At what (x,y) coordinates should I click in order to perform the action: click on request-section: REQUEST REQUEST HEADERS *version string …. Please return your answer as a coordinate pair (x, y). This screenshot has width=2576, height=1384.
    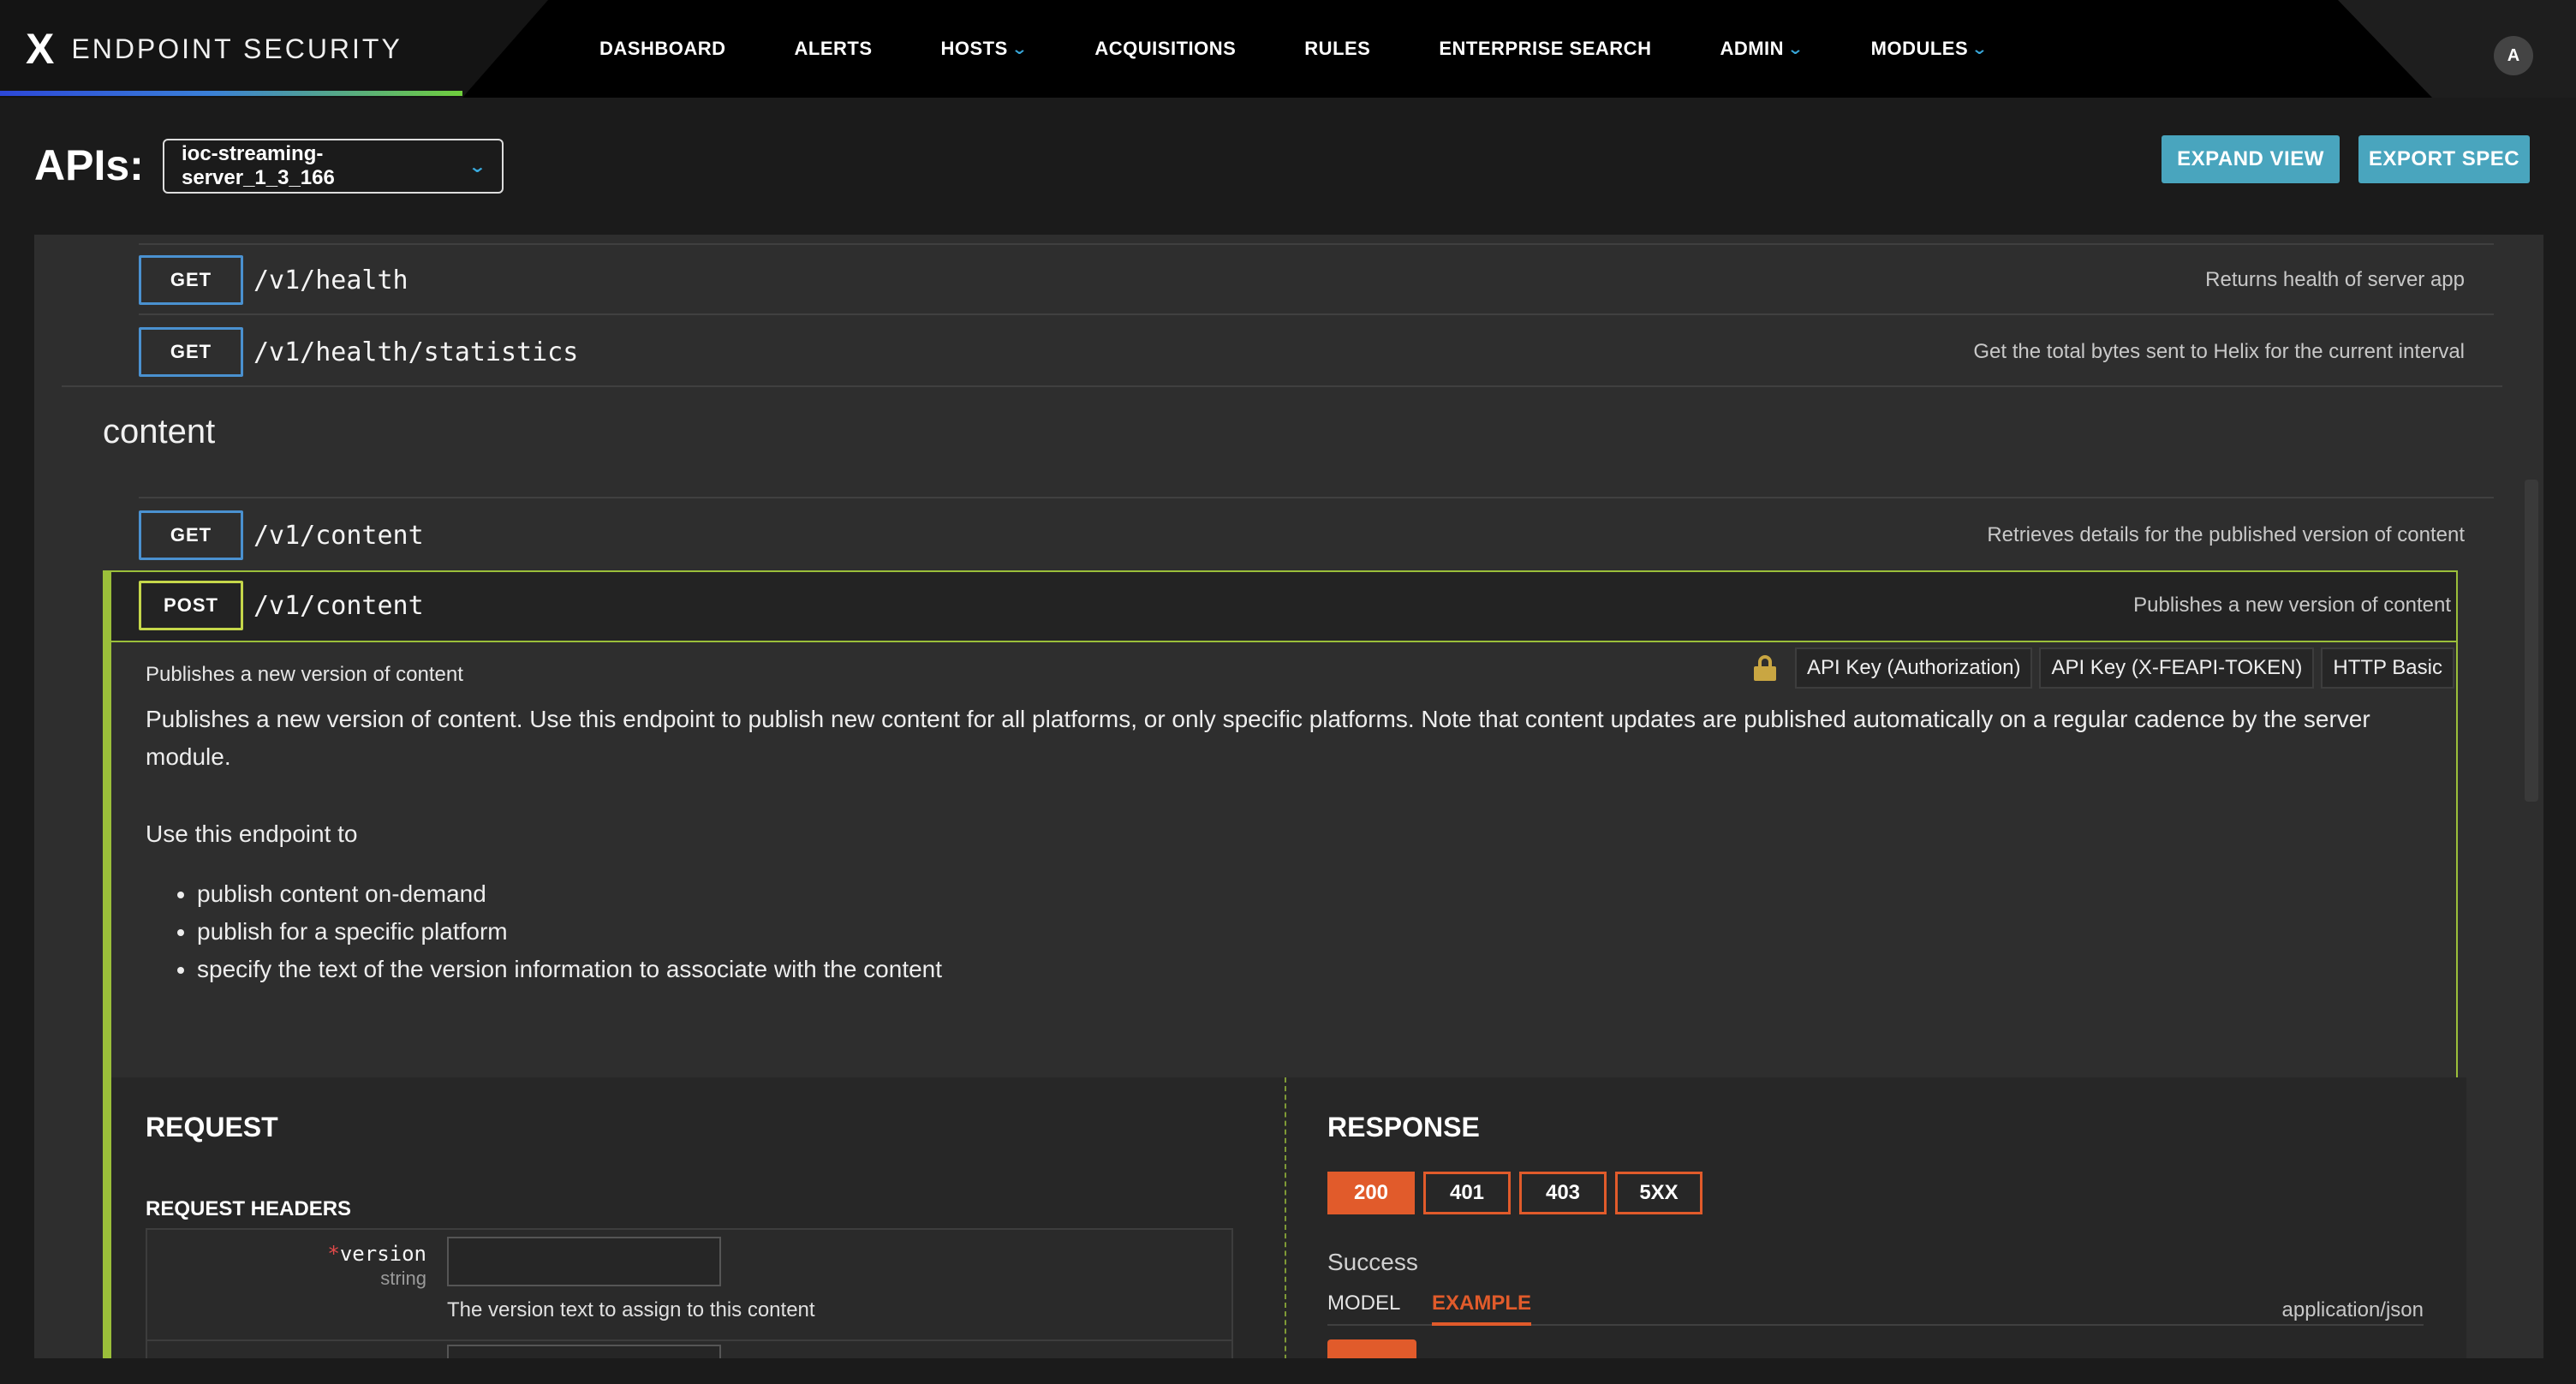
    Looking at the image, I should click on (698, 1217).